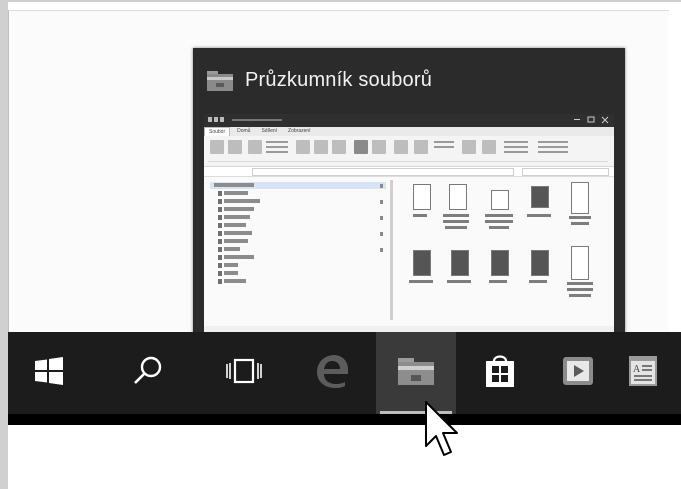 This screenshot has height=489, width=681. Describe the element at coordinates (4, 244) in the screenshot. I see `frame-left-border` at that location.